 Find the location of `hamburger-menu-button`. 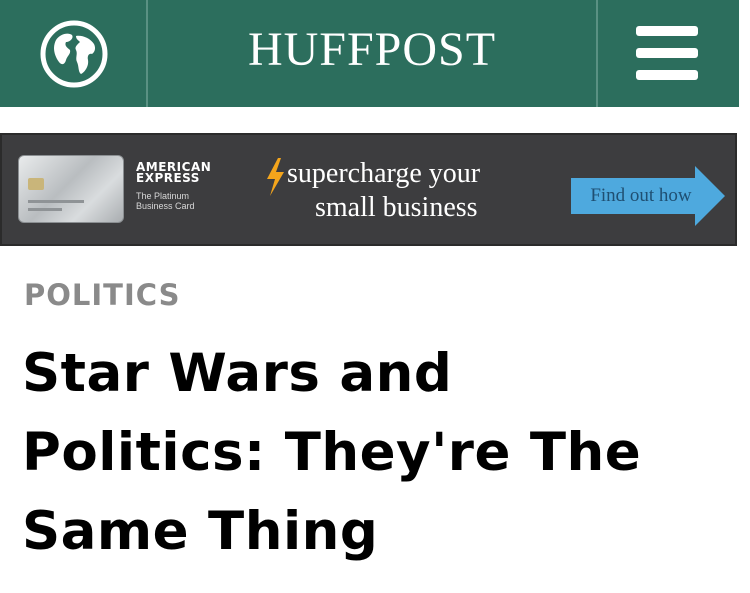

hamburger-menu-button is located at coordinates (668, 53).